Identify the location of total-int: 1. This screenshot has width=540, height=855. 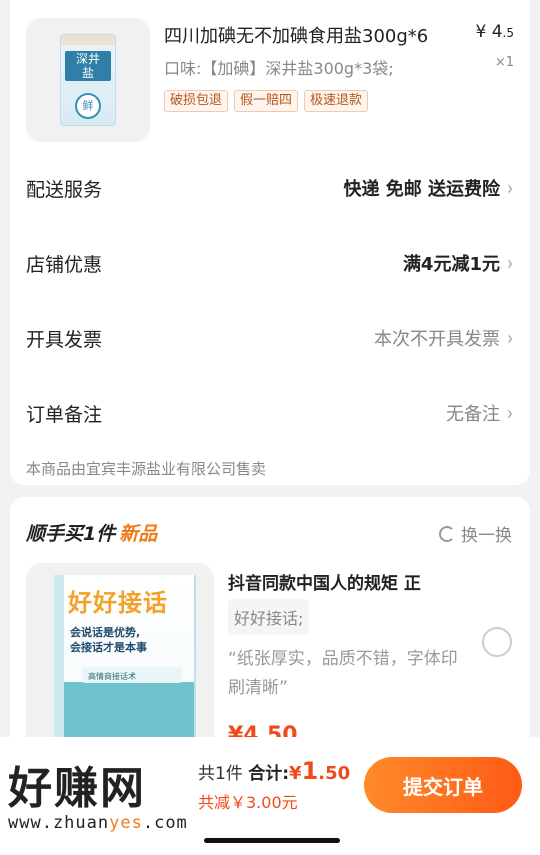
(310, 771).